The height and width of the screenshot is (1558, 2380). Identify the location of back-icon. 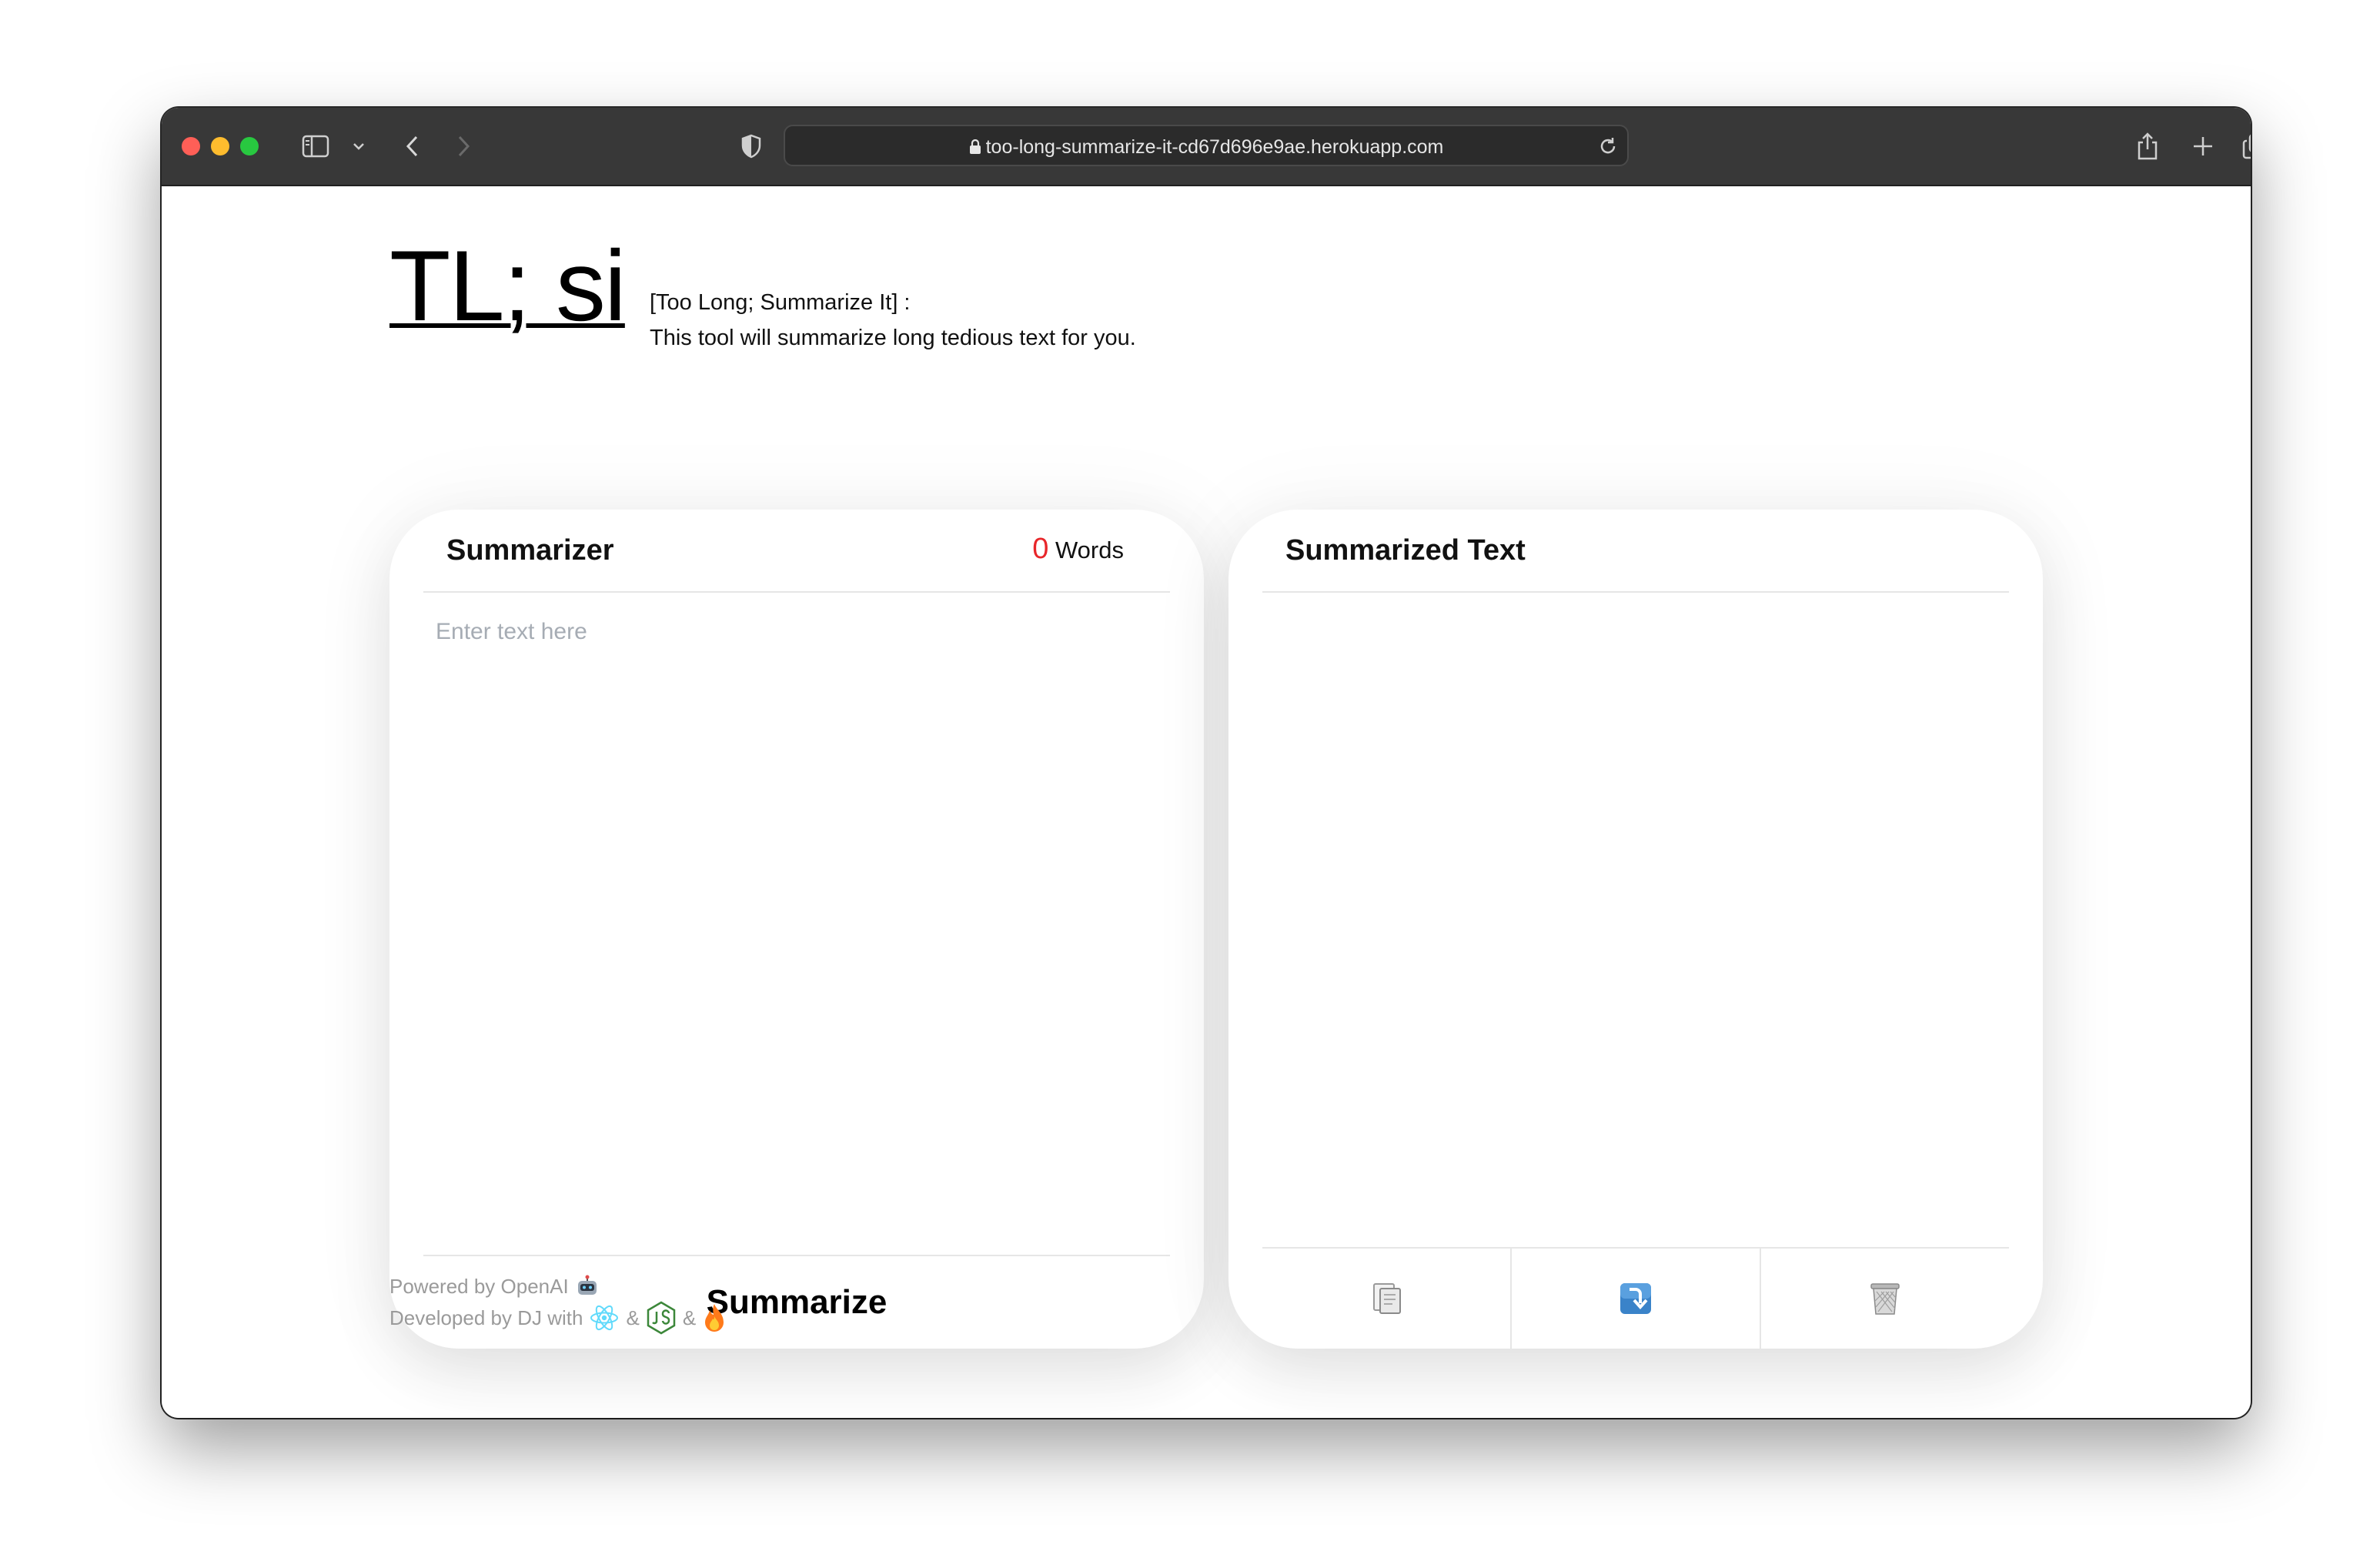
(413, 146).